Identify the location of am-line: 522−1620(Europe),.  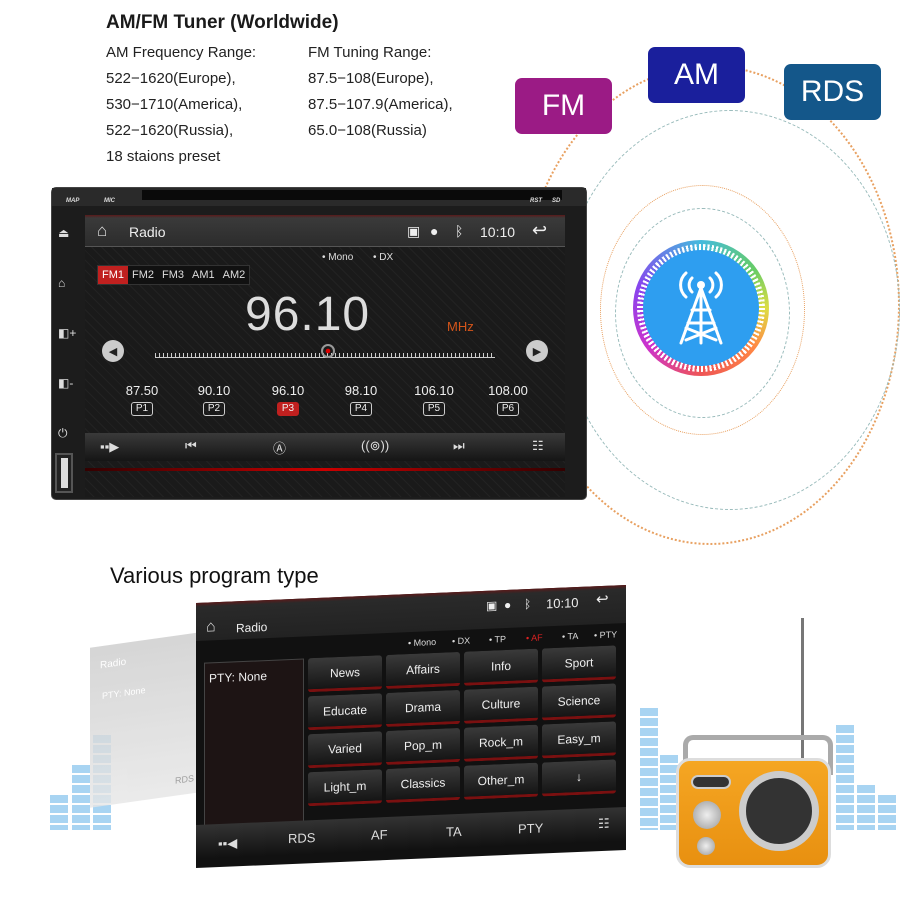
(171, 78).